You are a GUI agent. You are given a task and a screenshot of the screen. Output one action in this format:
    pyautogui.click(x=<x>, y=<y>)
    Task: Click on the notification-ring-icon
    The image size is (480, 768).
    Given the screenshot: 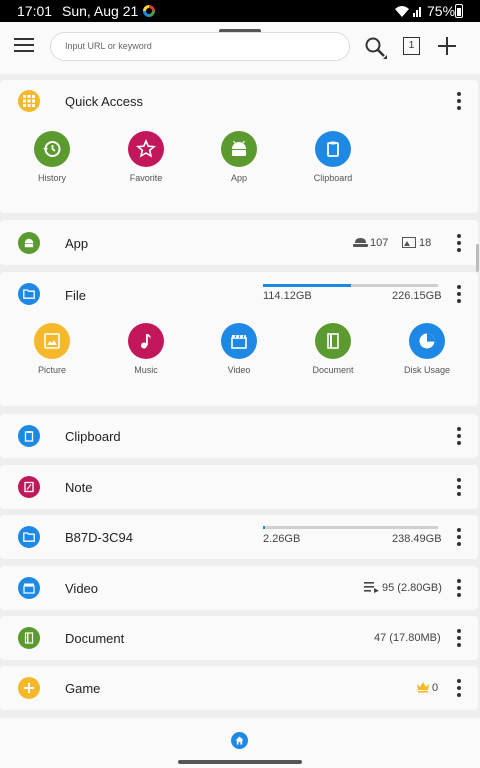 What is the action you would take?
    pyautogui.click(x=149, y=11)
    